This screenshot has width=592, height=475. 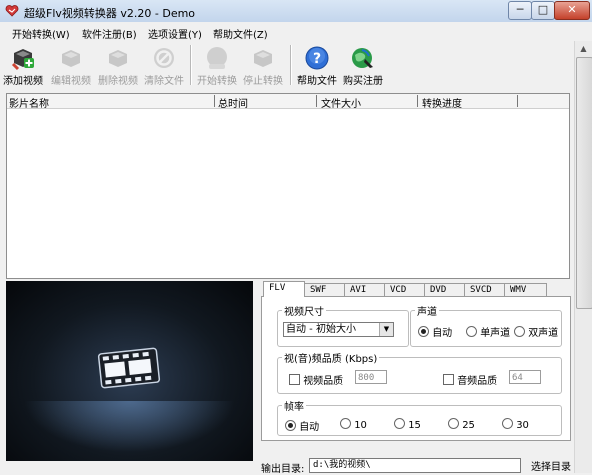 I want to click on maximize-icon: □, so click(x=543, y=9).